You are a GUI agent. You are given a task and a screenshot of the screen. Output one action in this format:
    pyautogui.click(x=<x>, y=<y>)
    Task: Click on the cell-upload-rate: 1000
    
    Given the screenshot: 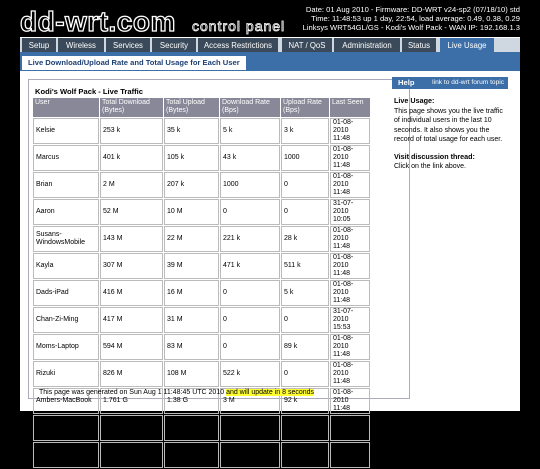 What is the action you would take?
    pyautogui.click(x=305, y=158)
    